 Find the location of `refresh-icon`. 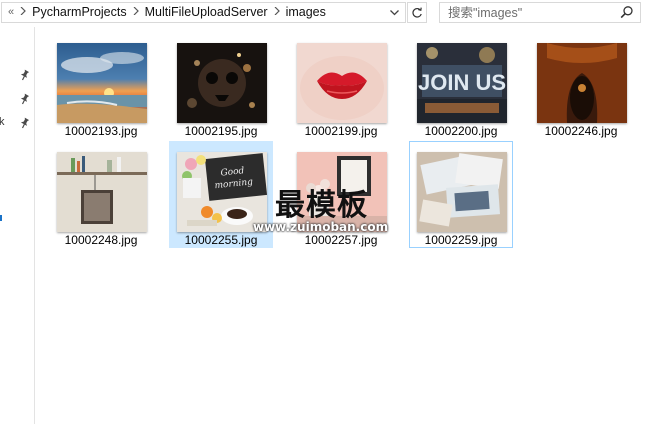

refresh-icon is located at coordinates (417, 12).